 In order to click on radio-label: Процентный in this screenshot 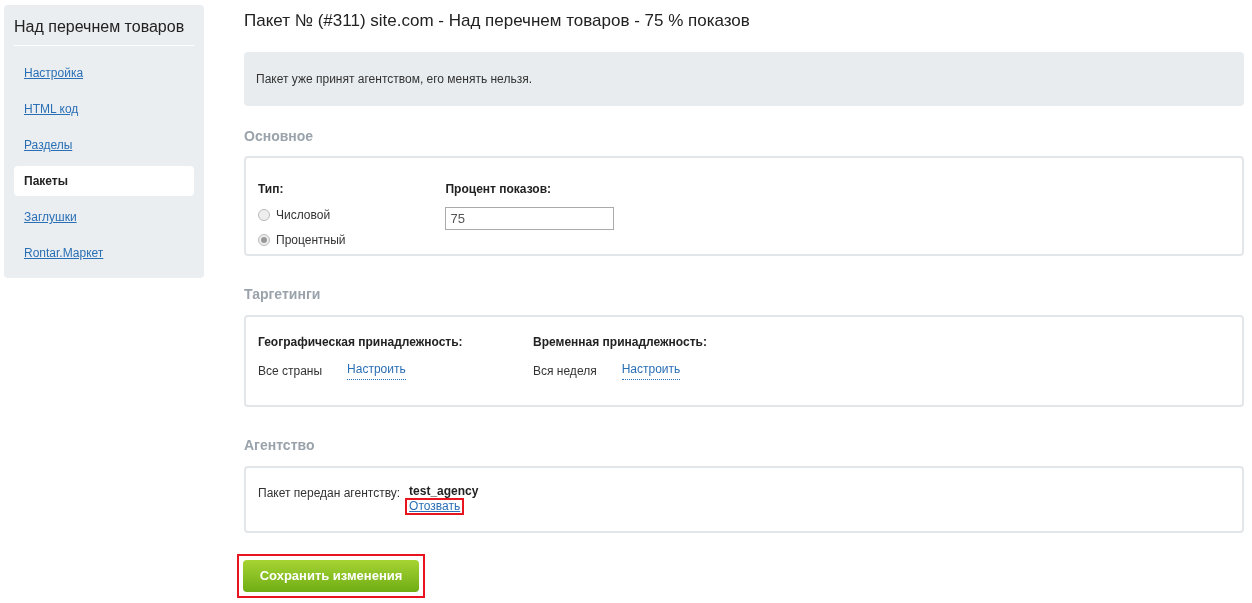, I will do `click(311, 240)`.